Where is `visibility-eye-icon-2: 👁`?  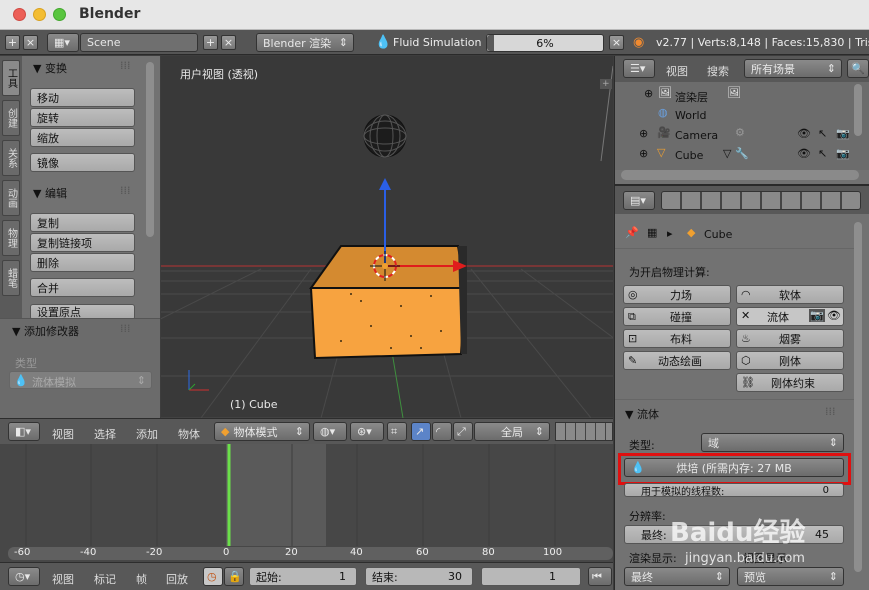 visibility-eye-icon-2: 👁 is located at coordinates (804, 153).